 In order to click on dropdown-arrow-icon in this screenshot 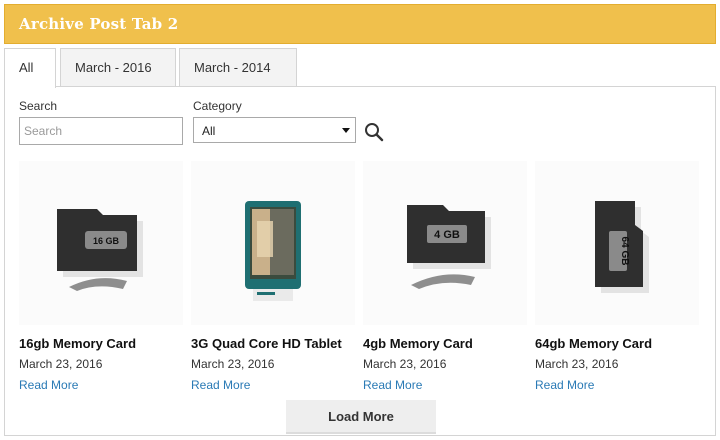, I will do `click(346, 130)`.